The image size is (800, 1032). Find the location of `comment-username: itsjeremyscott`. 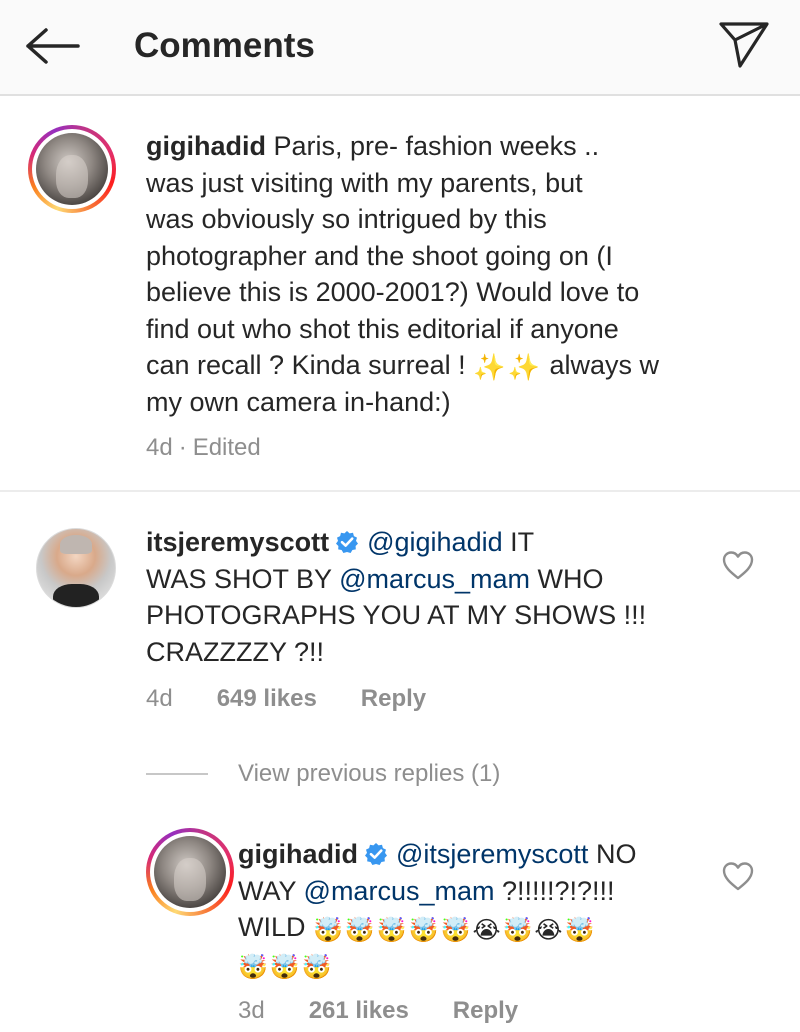

comment-username: itsjeremyscott is located at coordinates (237, 542).